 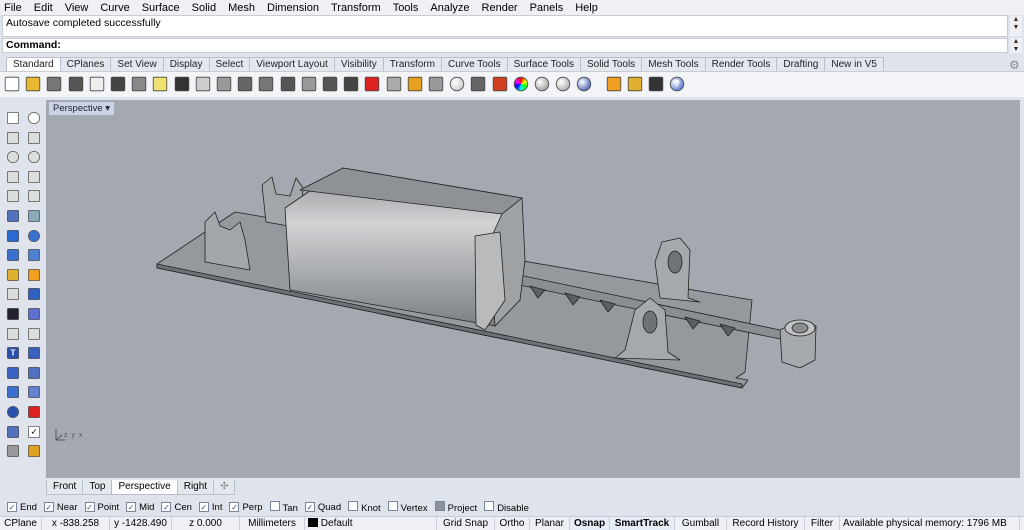 What do you see at coordinates (34, 372) in the screenshot?
I see `move-icon` at bounding box center [34, 372].